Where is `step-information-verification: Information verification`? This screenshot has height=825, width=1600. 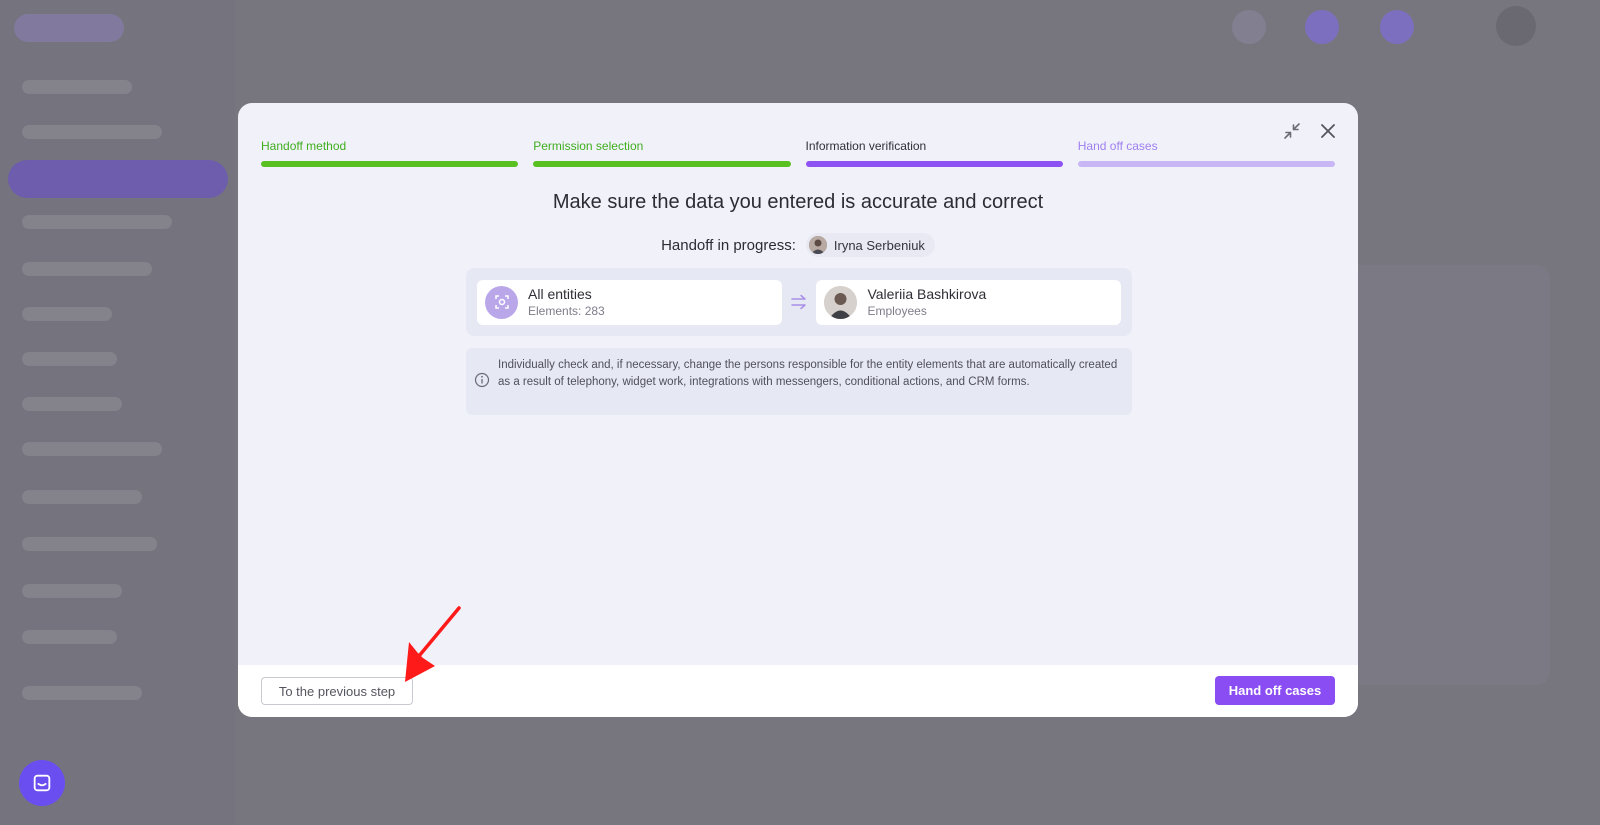 step-information-verification: Information verification is located at coordinates (934, 153).